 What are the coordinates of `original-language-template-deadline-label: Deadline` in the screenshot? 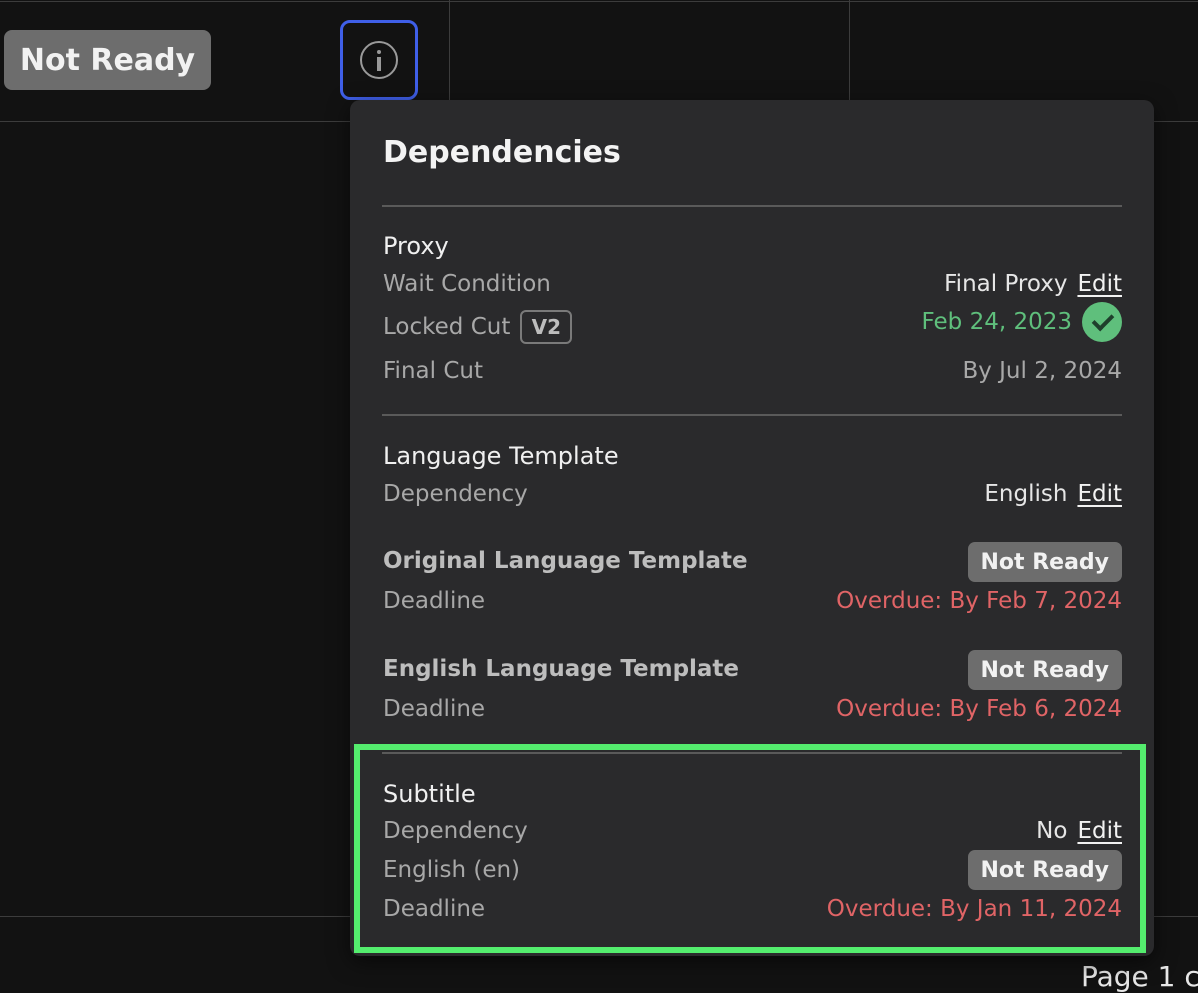 It's located at (434, 601).